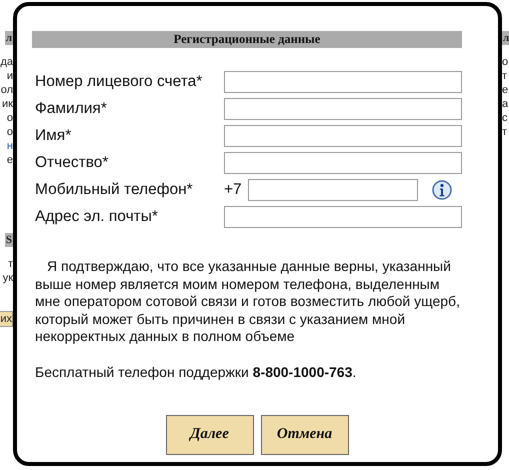 The image size is (509, 470). What do you see at coordinates (247, 39) in the screenshot?
I see `dialog-title: Регистрационные данные` at bounding box center [247, 39].